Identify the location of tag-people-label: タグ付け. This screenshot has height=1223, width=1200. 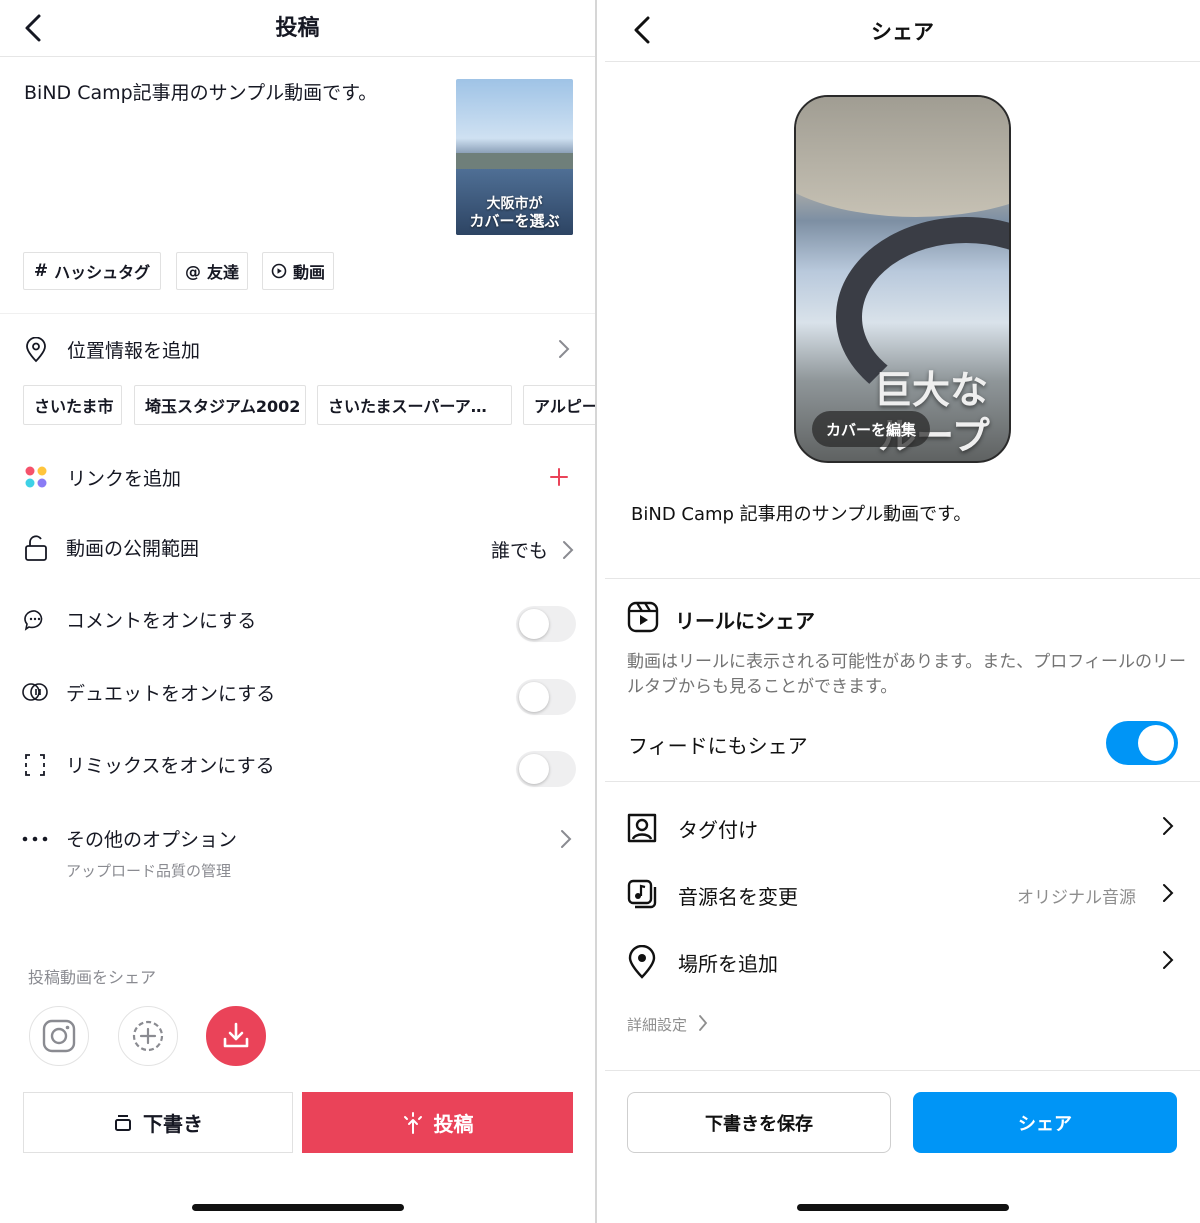
(718, 828).